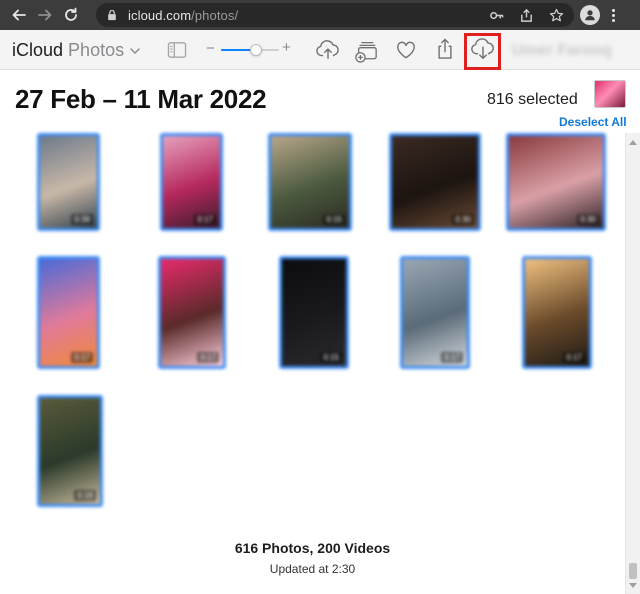 This screenshot has width=640, height=594. I want to click on deselect-all-button: Deselect All, so click(593, 122).